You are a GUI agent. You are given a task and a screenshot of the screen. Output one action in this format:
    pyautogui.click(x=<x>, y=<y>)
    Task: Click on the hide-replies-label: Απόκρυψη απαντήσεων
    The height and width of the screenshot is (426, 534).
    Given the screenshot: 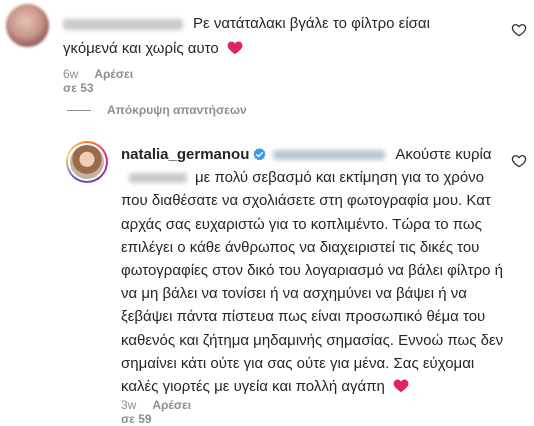 What is the action you would take?
    pyautogui.click(x=177, y=110)
    